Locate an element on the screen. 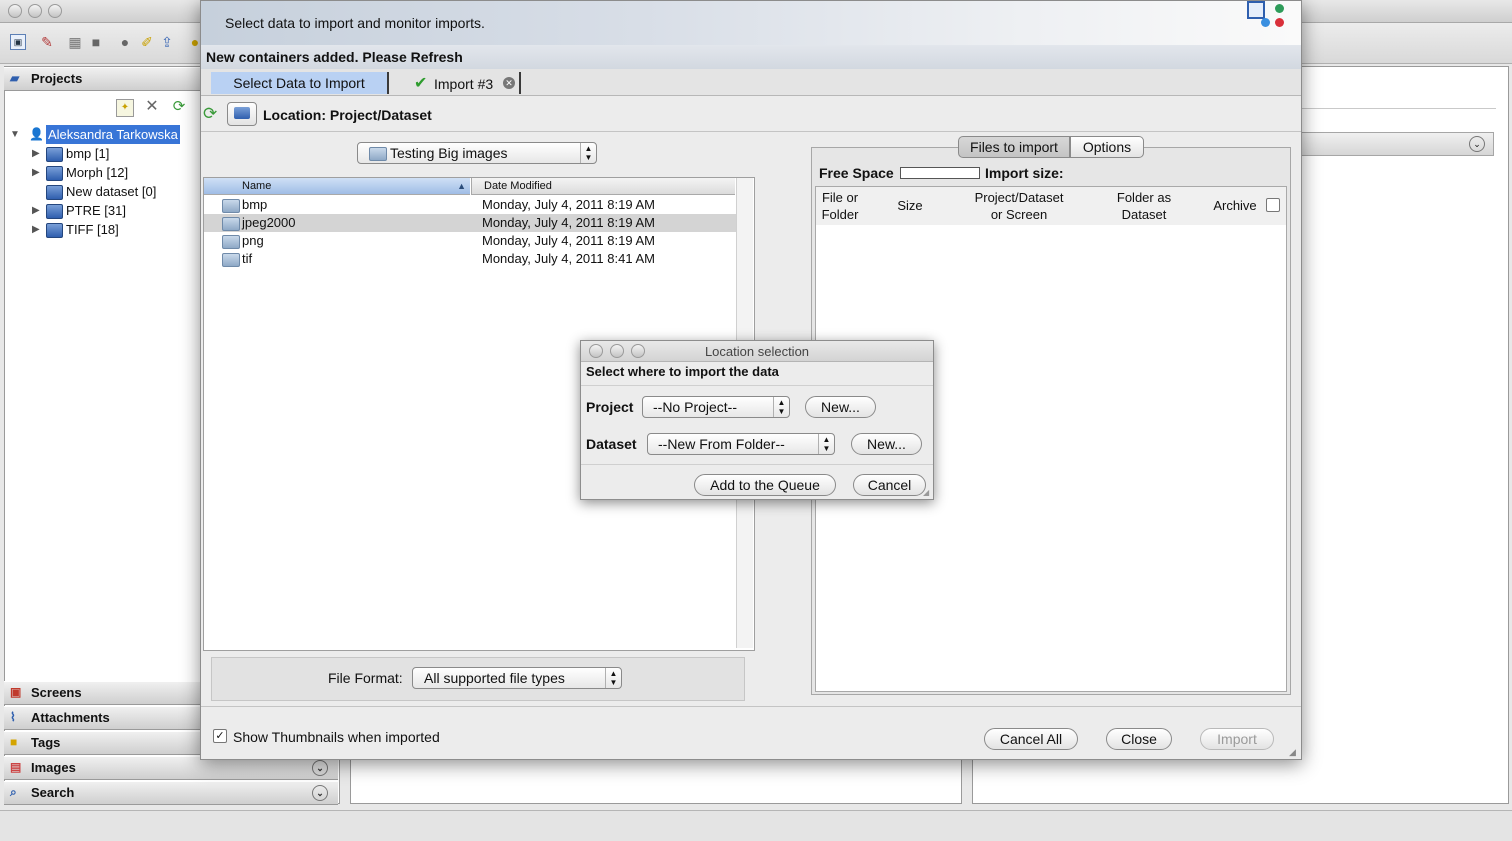 This screenshot has width=1512, height=841. attachments-icon: ⌇ is located at coordinates (13, 717).